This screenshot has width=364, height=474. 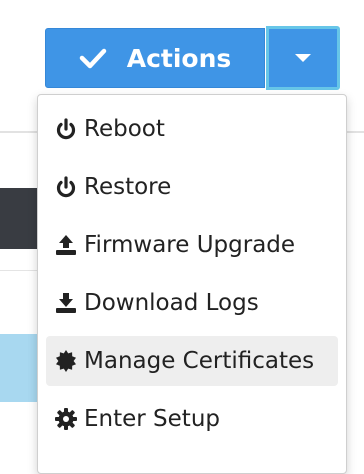 What do you see at coordinates (66, 361) in the screenshot?
I see `certificate-icon` at bounding box center [66, 361].